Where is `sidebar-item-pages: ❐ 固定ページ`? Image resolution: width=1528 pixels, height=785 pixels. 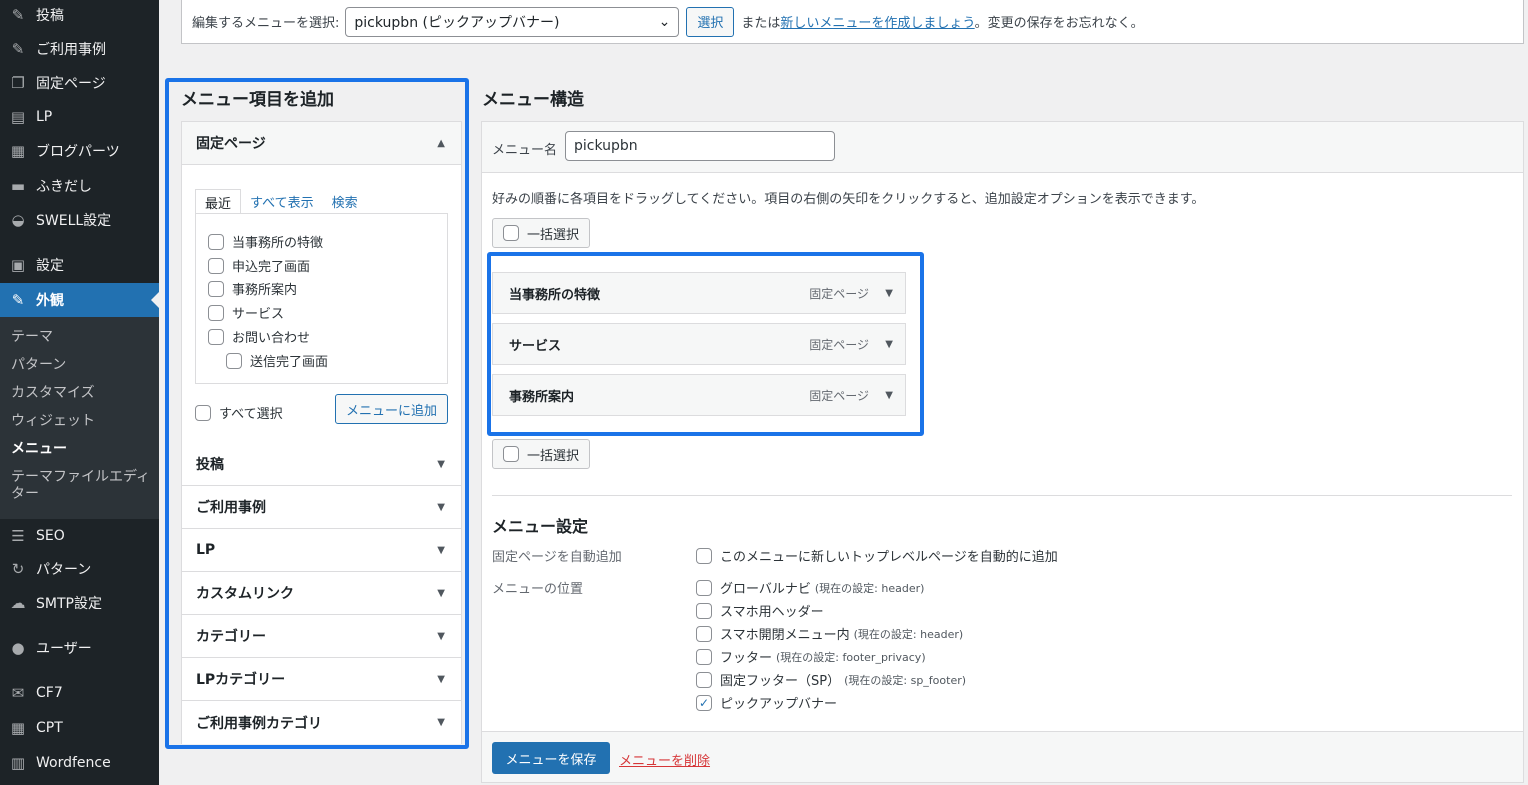 sidebar-item-pages: ❐ 固定ページ is located at coordinates (79, 83).